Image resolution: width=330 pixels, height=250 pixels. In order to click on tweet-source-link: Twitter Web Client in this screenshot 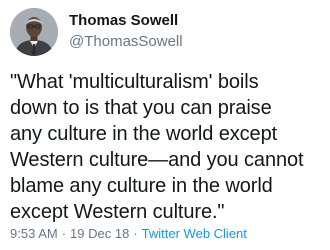, I will do `click(194, 233)`.